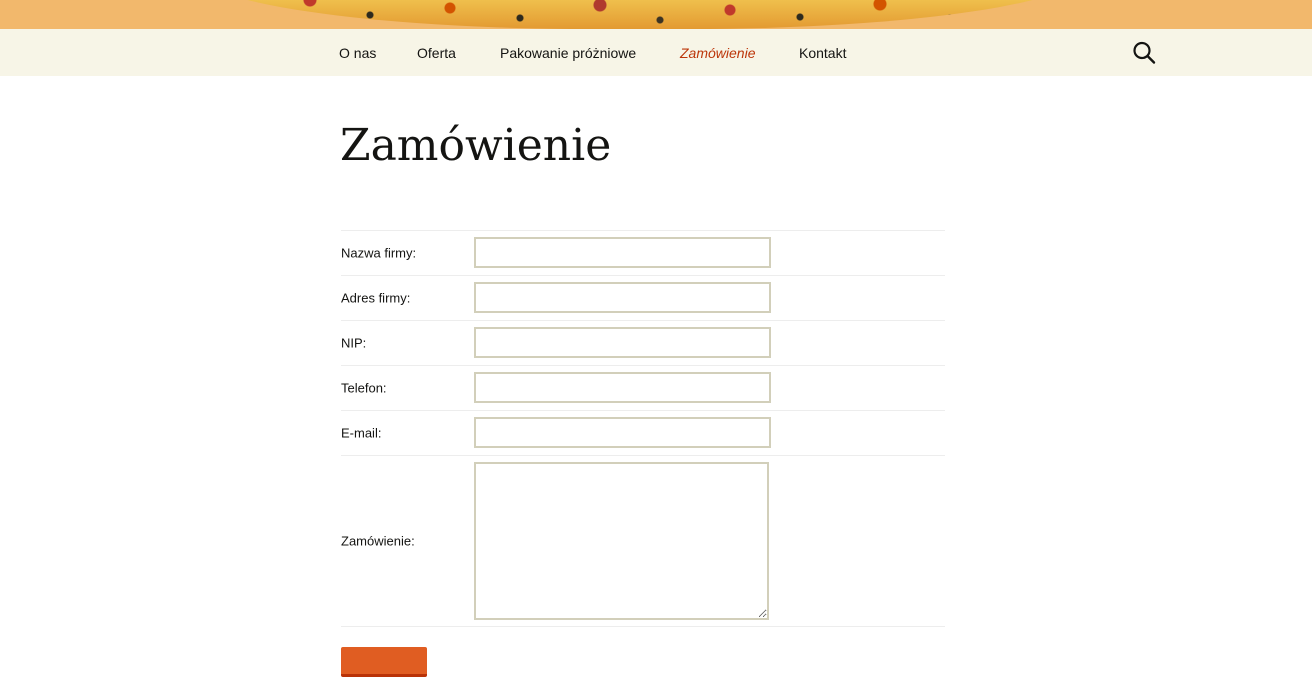  What do you see at coordinates (364, 388) in the screenshot?
I see `phone-label: Telefon:` at bounding box center [364, 388].